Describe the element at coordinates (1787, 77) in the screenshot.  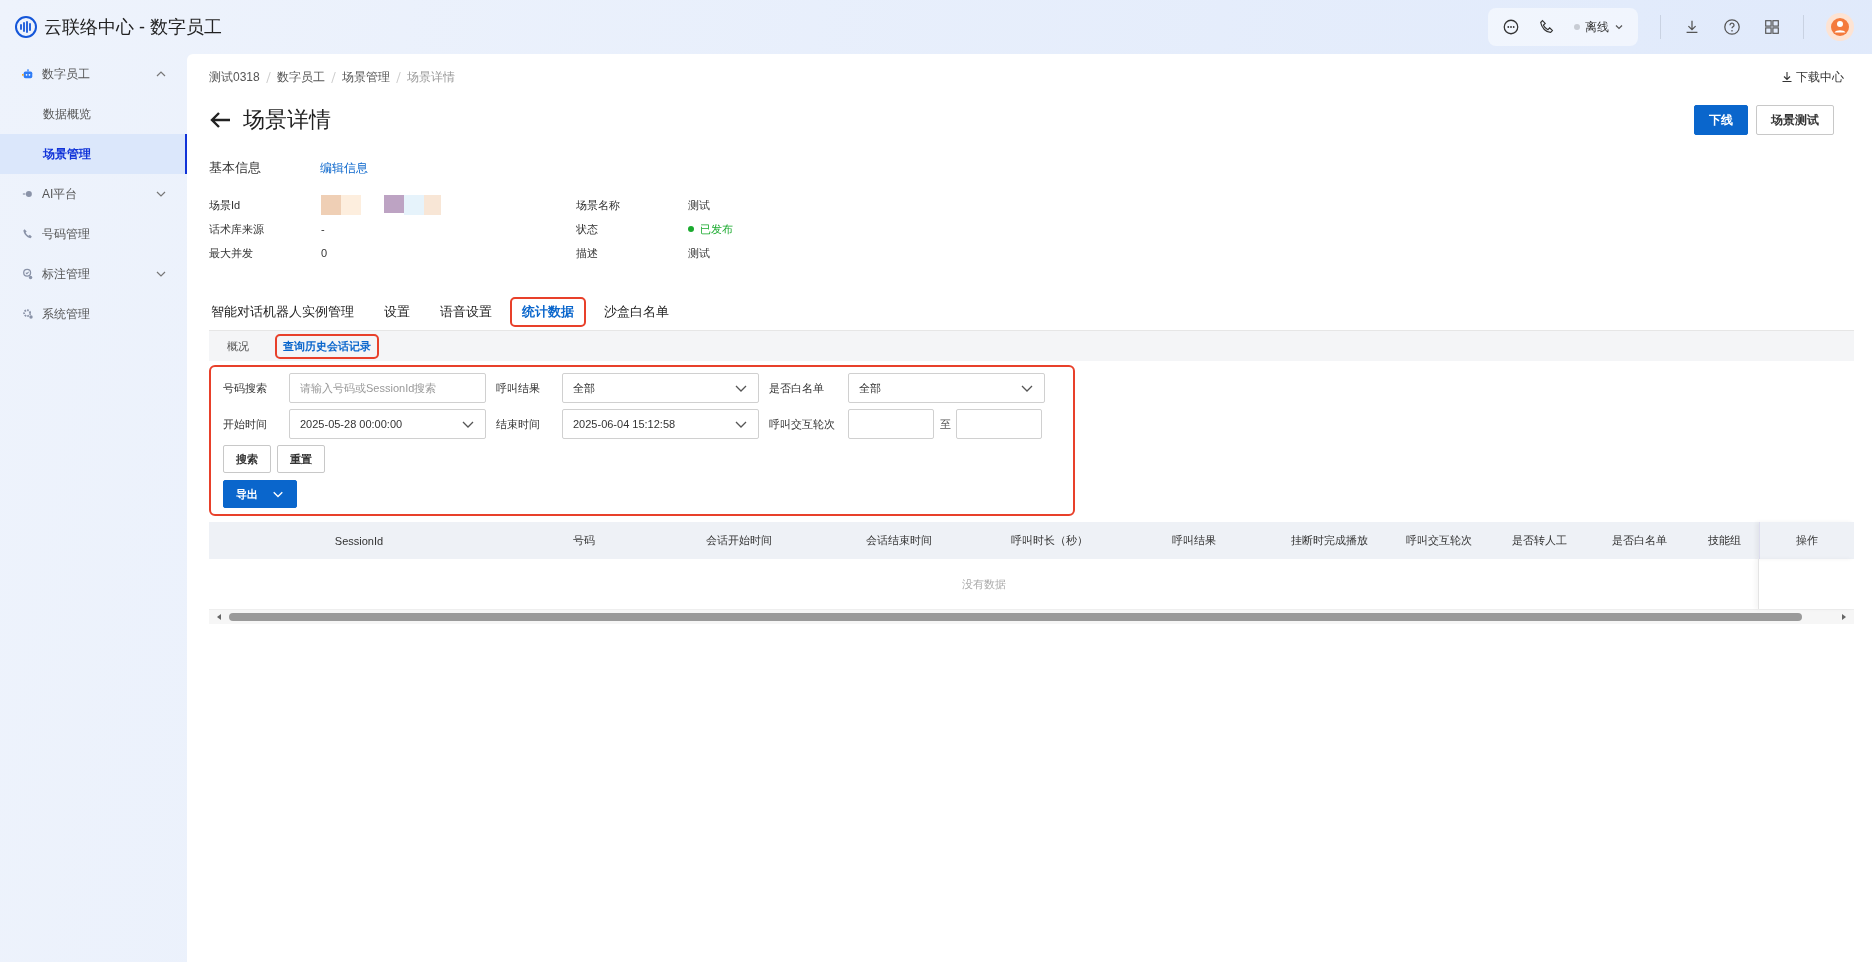
I see `download-icon` at that location.